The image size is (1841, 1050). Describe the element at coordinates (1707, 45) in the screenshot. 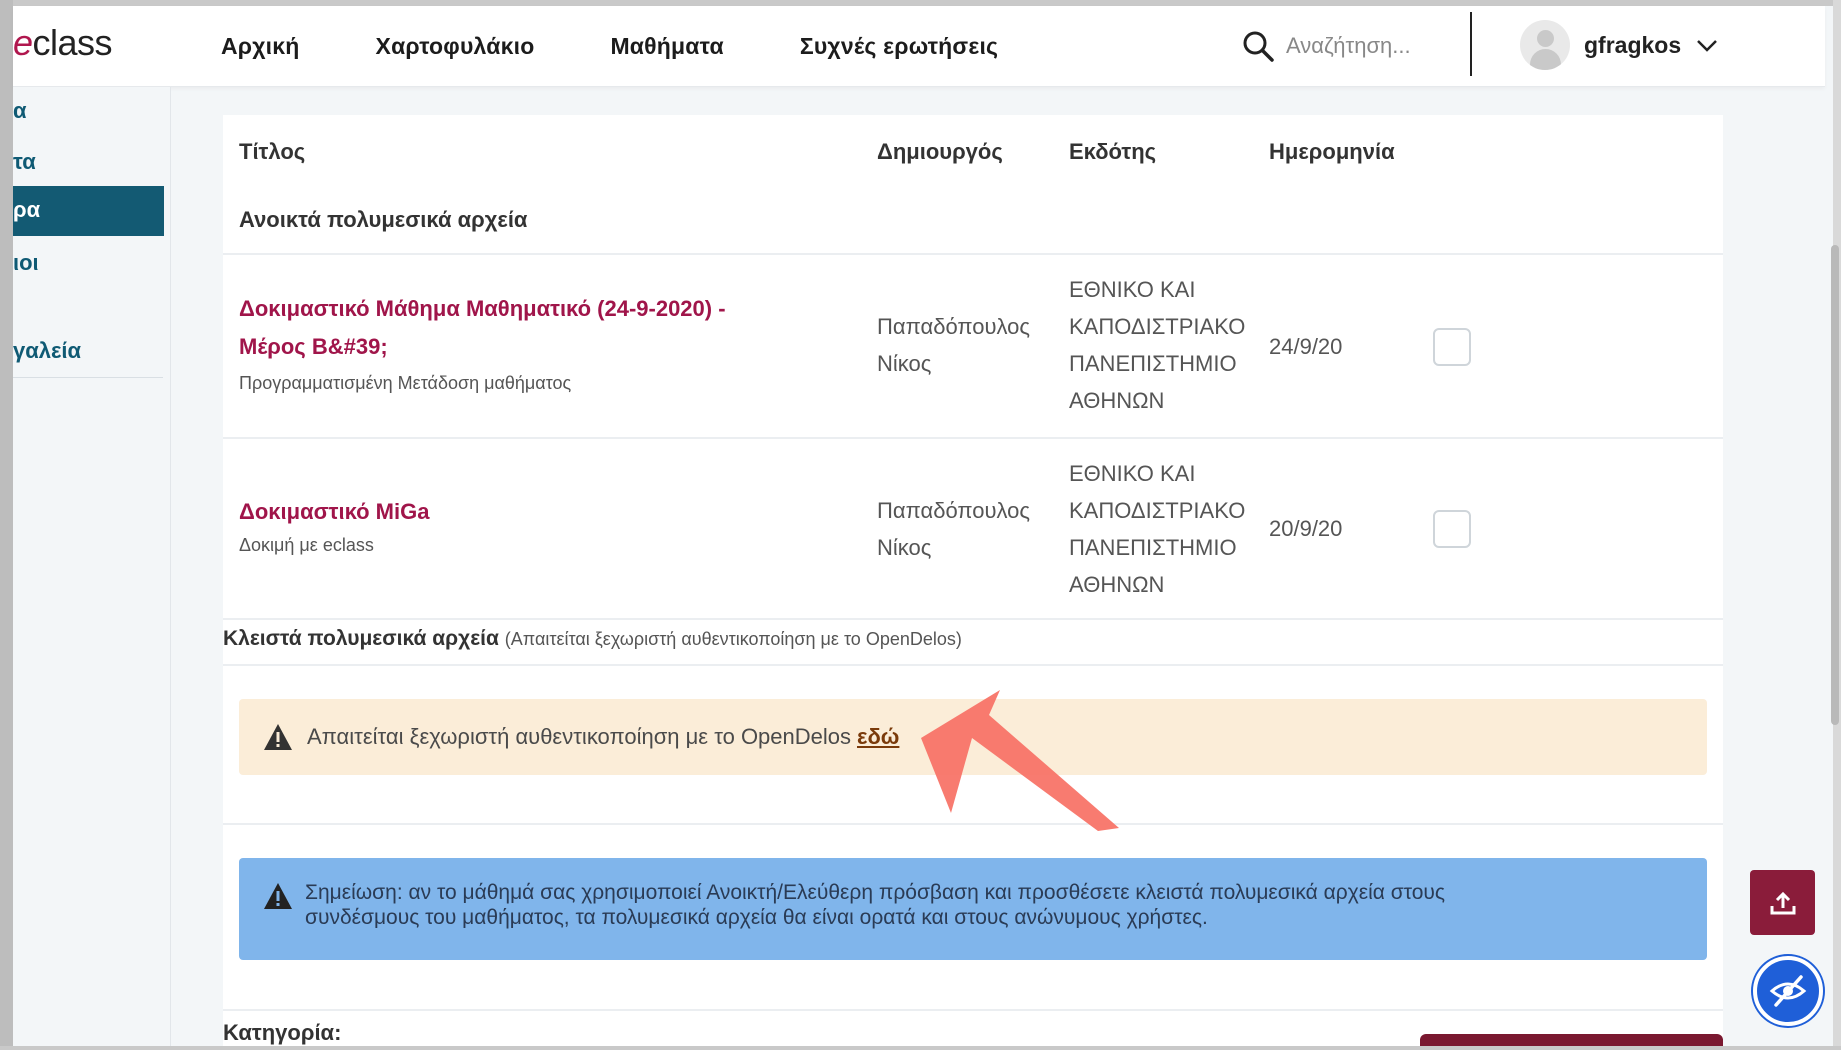

I see `chevron-down-icon` at that location.